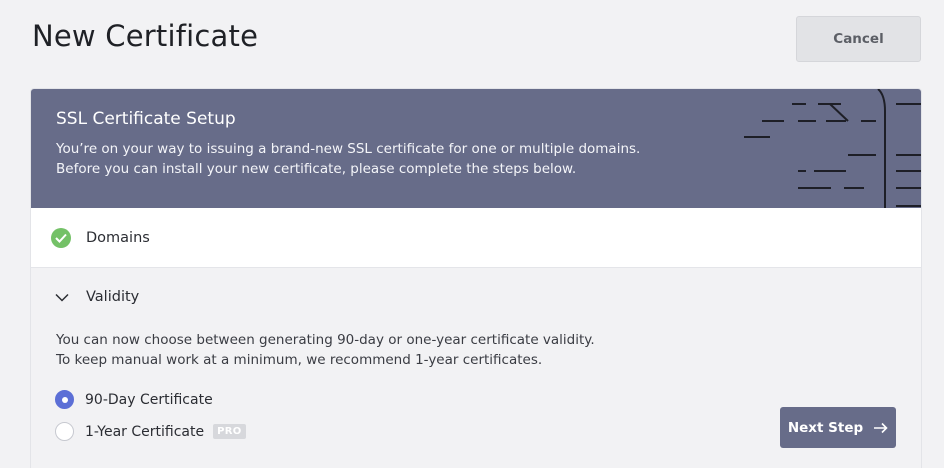  I want to click on option-1-year: 1-Year Certificate PRO, so click(150, 431).